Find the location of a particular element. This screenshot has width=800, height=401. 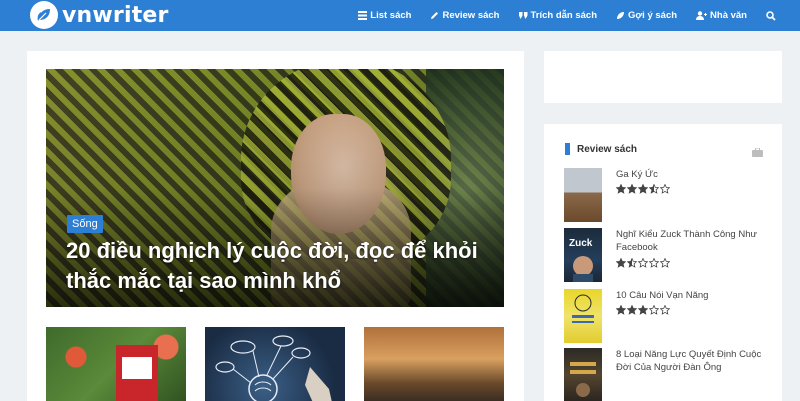

book-title: 10 Câu Nói Vạn Năng is located at coordinates (691, 295).